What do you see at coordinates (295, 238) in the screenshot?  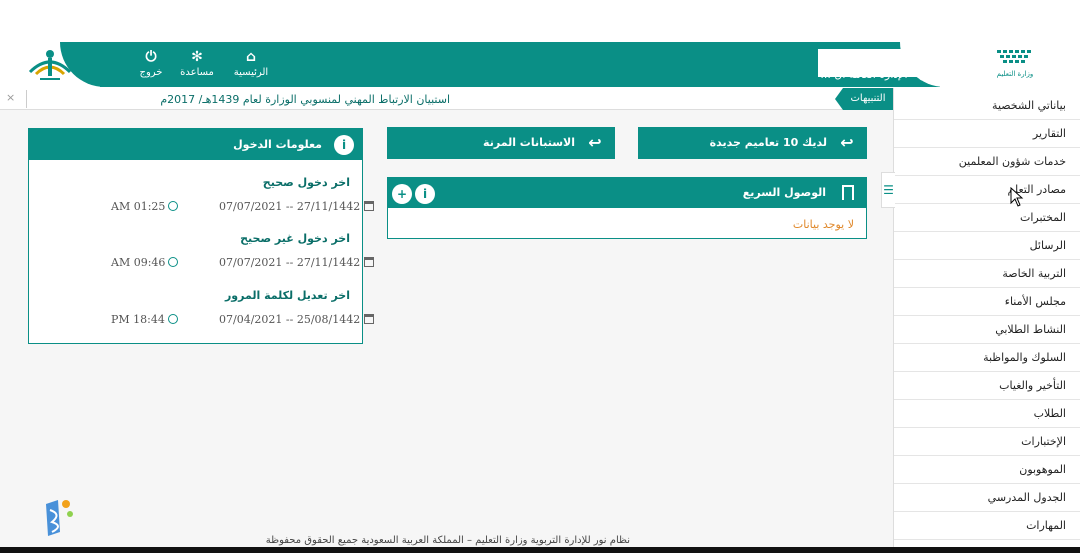 I see `last-invalid-login-label: اخر دخول غير صحيح` at bounding box center [295, 238].